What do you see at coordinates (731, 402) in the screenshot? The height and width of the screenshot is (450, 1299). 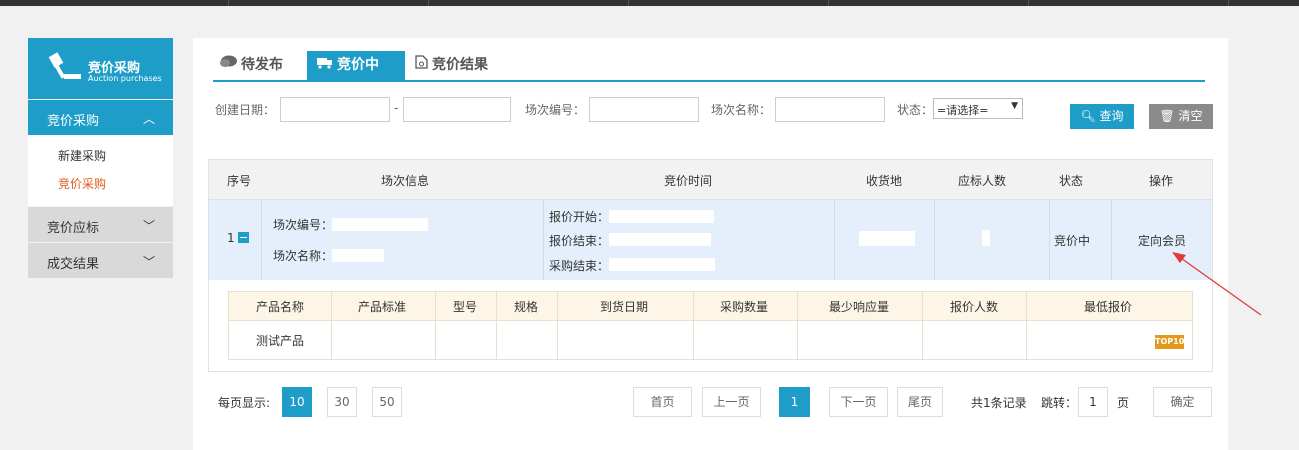 I see `prev-page-button: 上一页` at bounding box center [731, 402].